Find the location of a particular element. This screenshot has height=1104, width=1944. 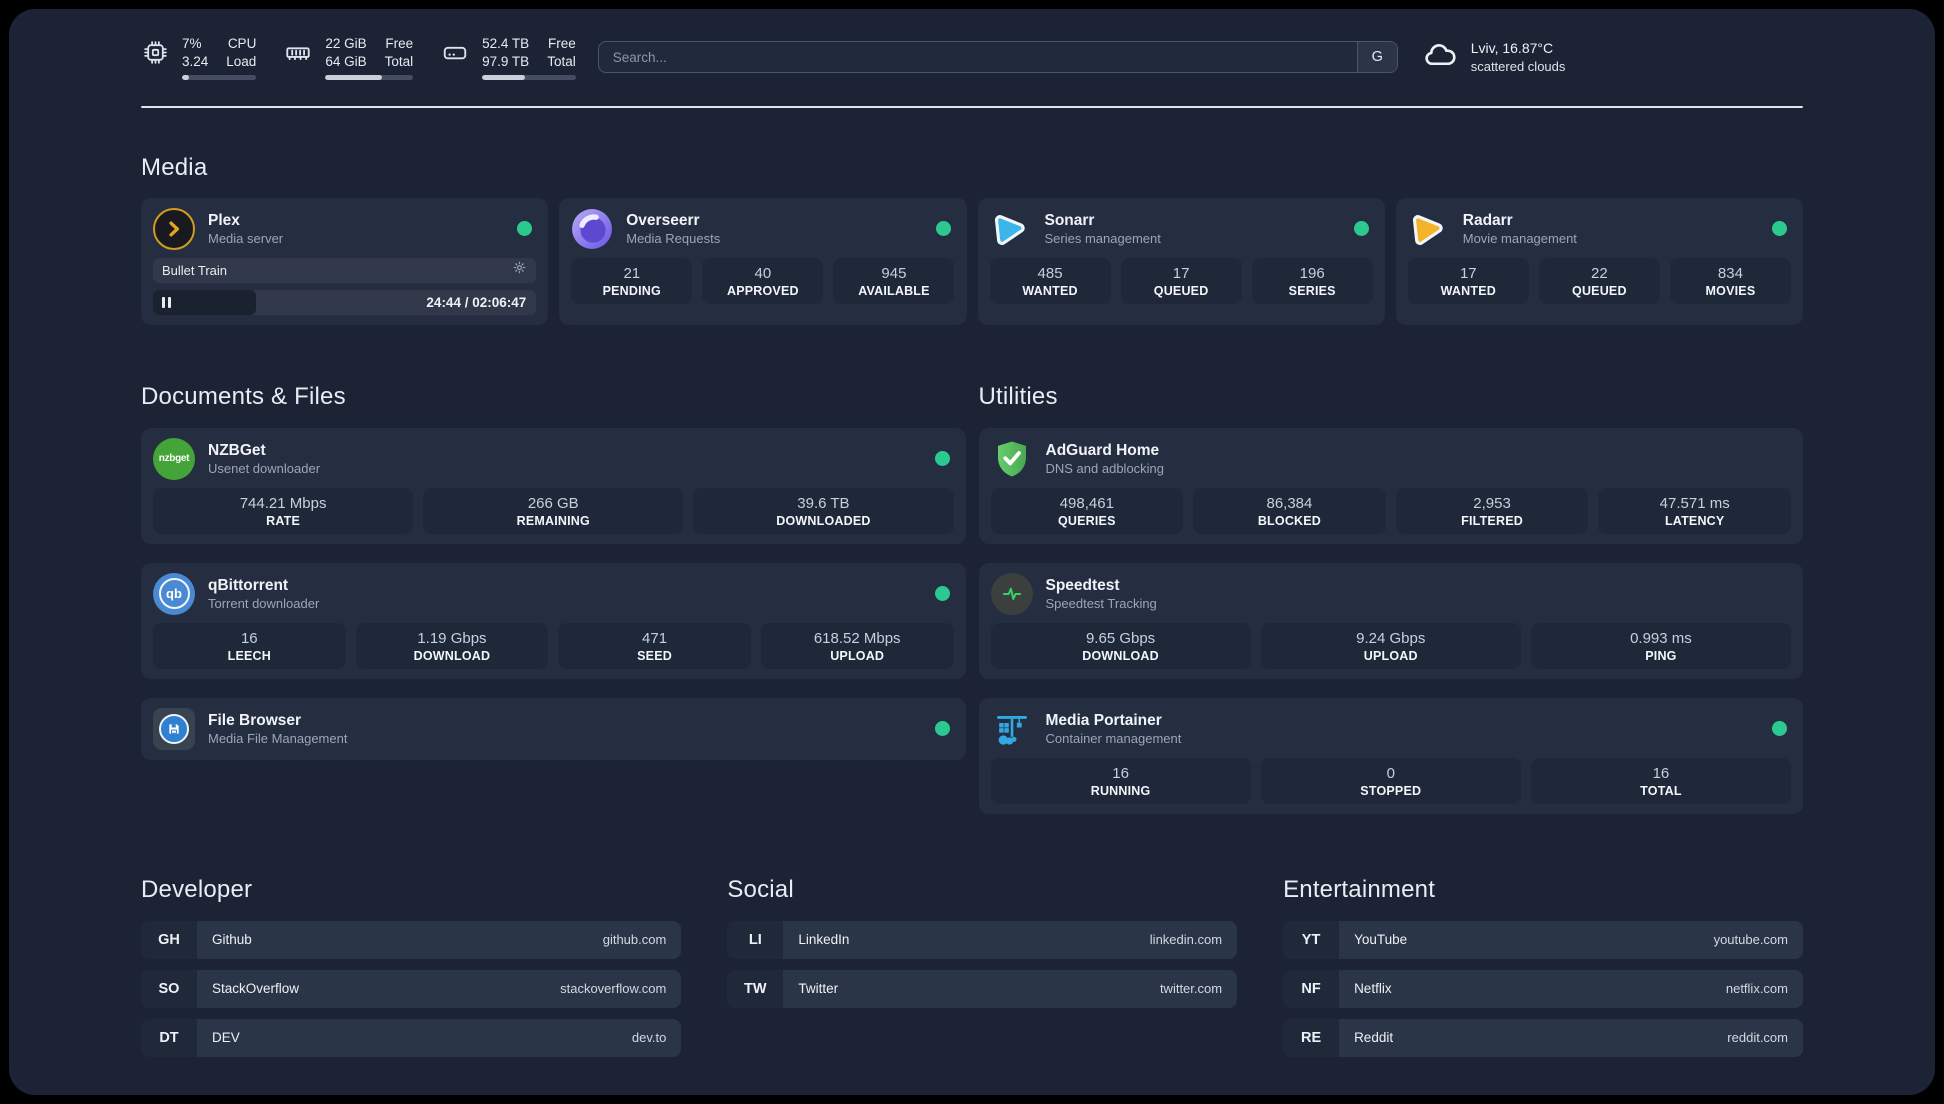

app-name: Radarr is located at coordinates (1487, 220).